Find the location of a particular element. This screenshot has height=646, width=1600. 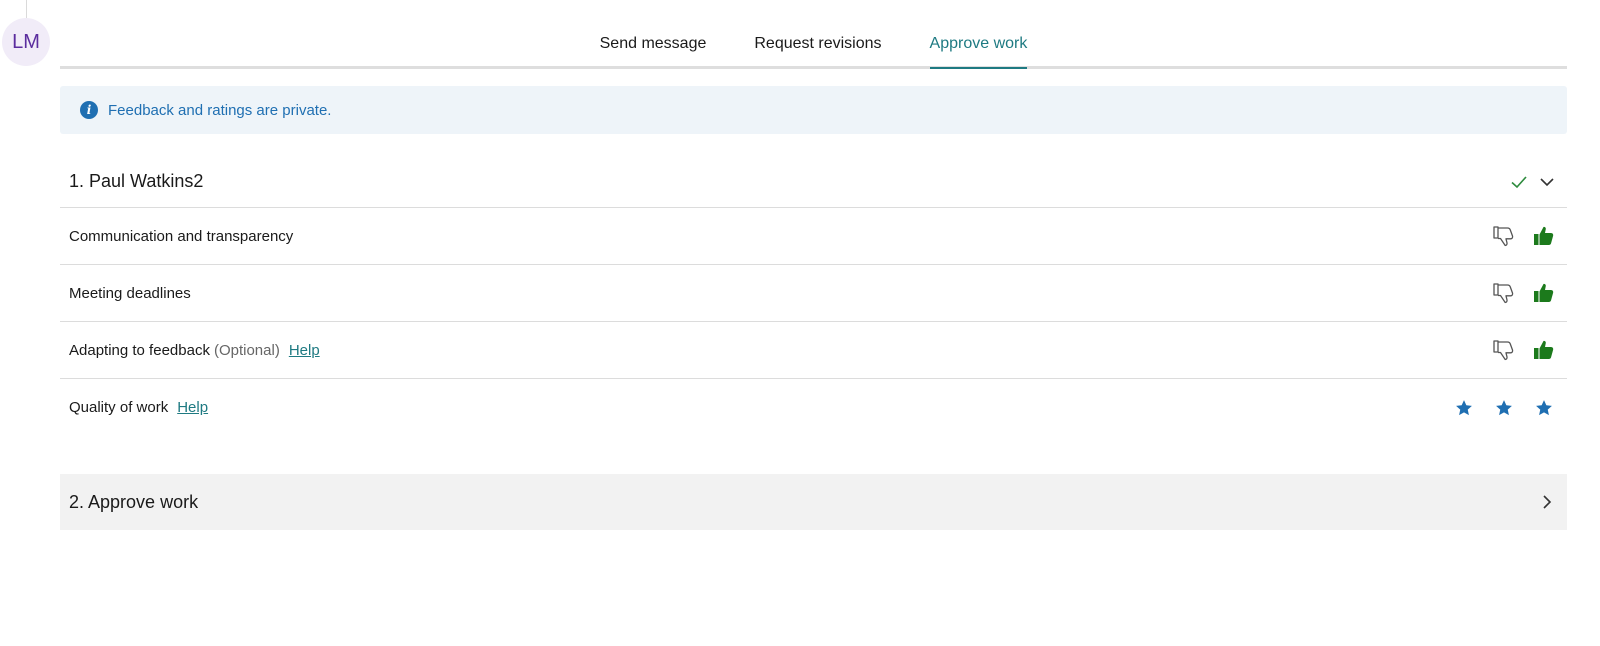

rating-label: Meeting deadlines is located at coordinates (130, 293).